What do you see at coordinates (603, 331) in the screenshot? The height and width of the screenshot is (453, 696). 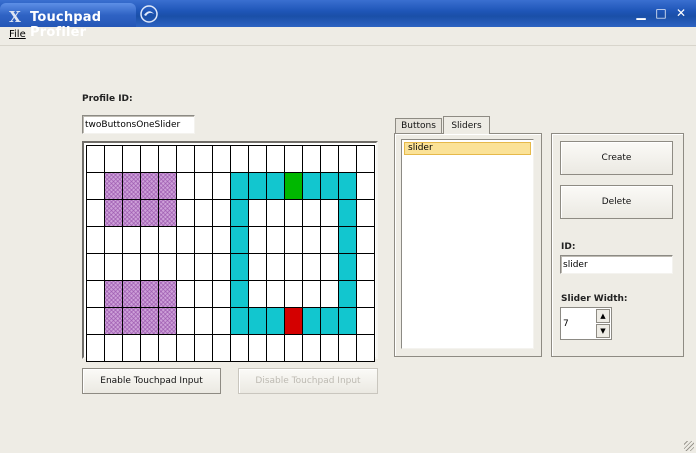 I see `spin-down-icon: ▼` at bounding box center [603, 331].